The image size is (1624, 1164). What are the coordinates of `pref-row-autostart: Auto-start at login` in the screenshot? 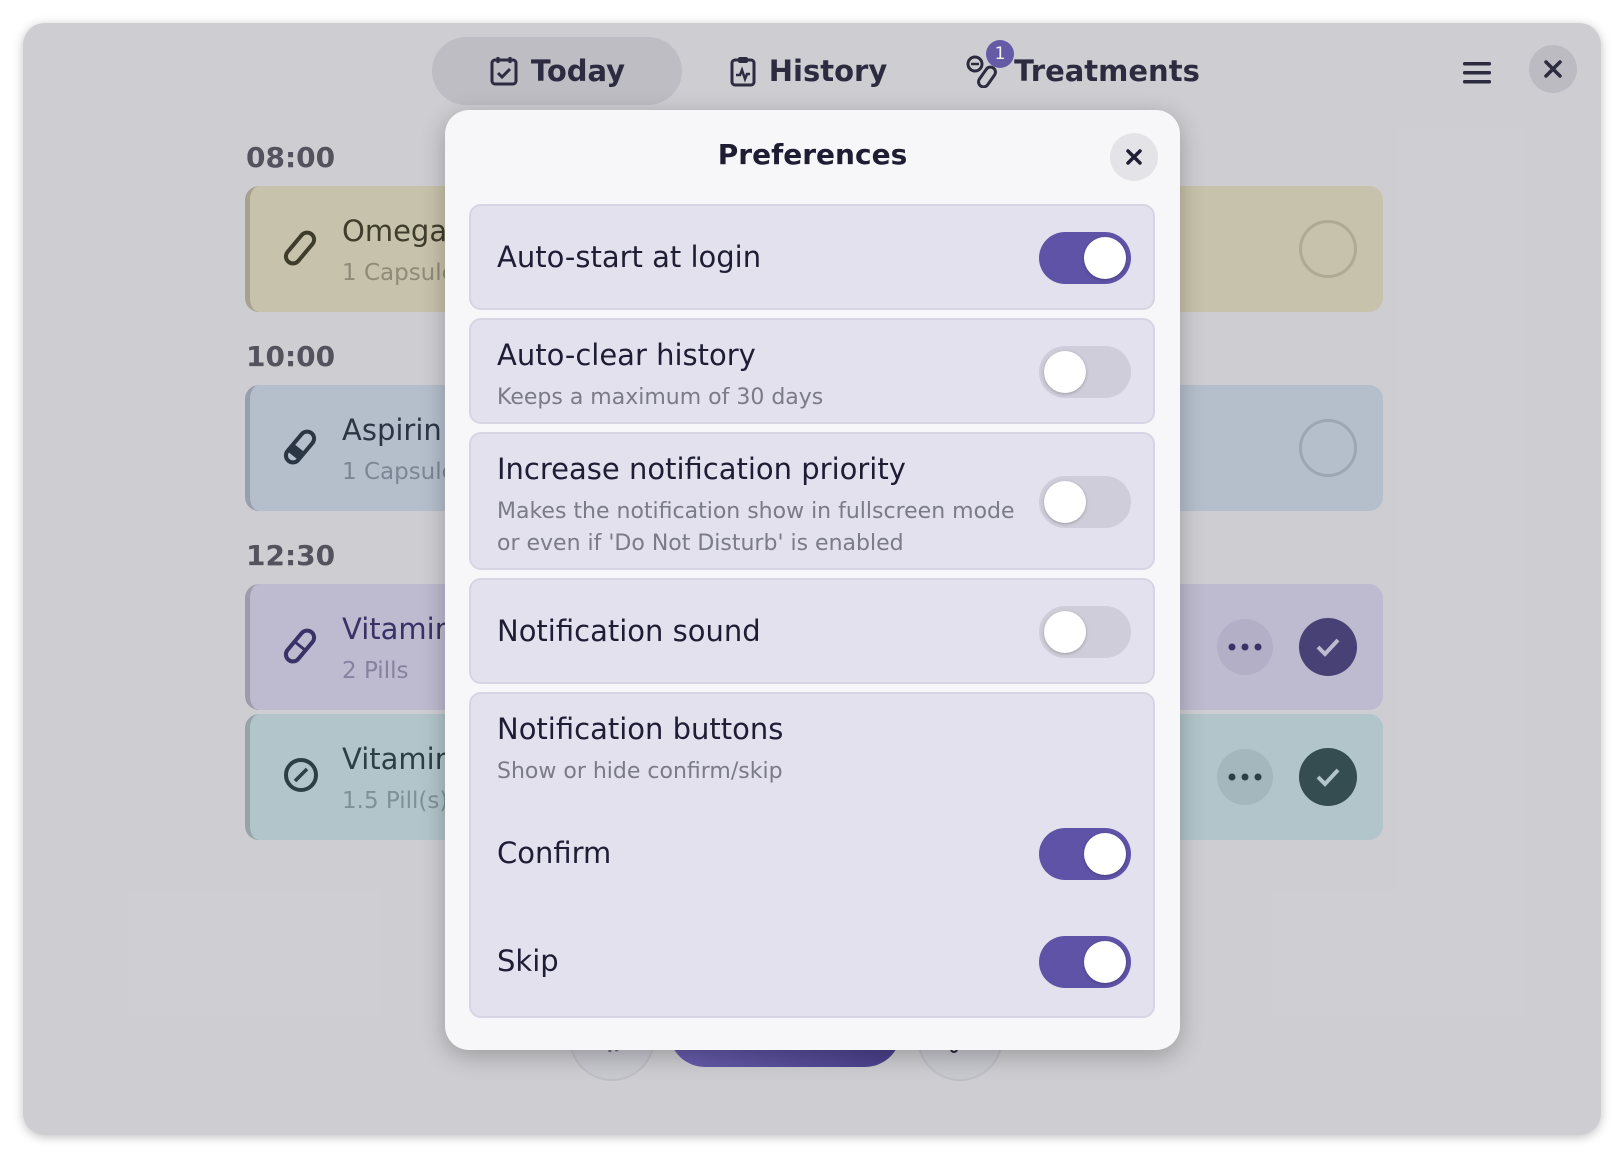 It's located at (812, 257).